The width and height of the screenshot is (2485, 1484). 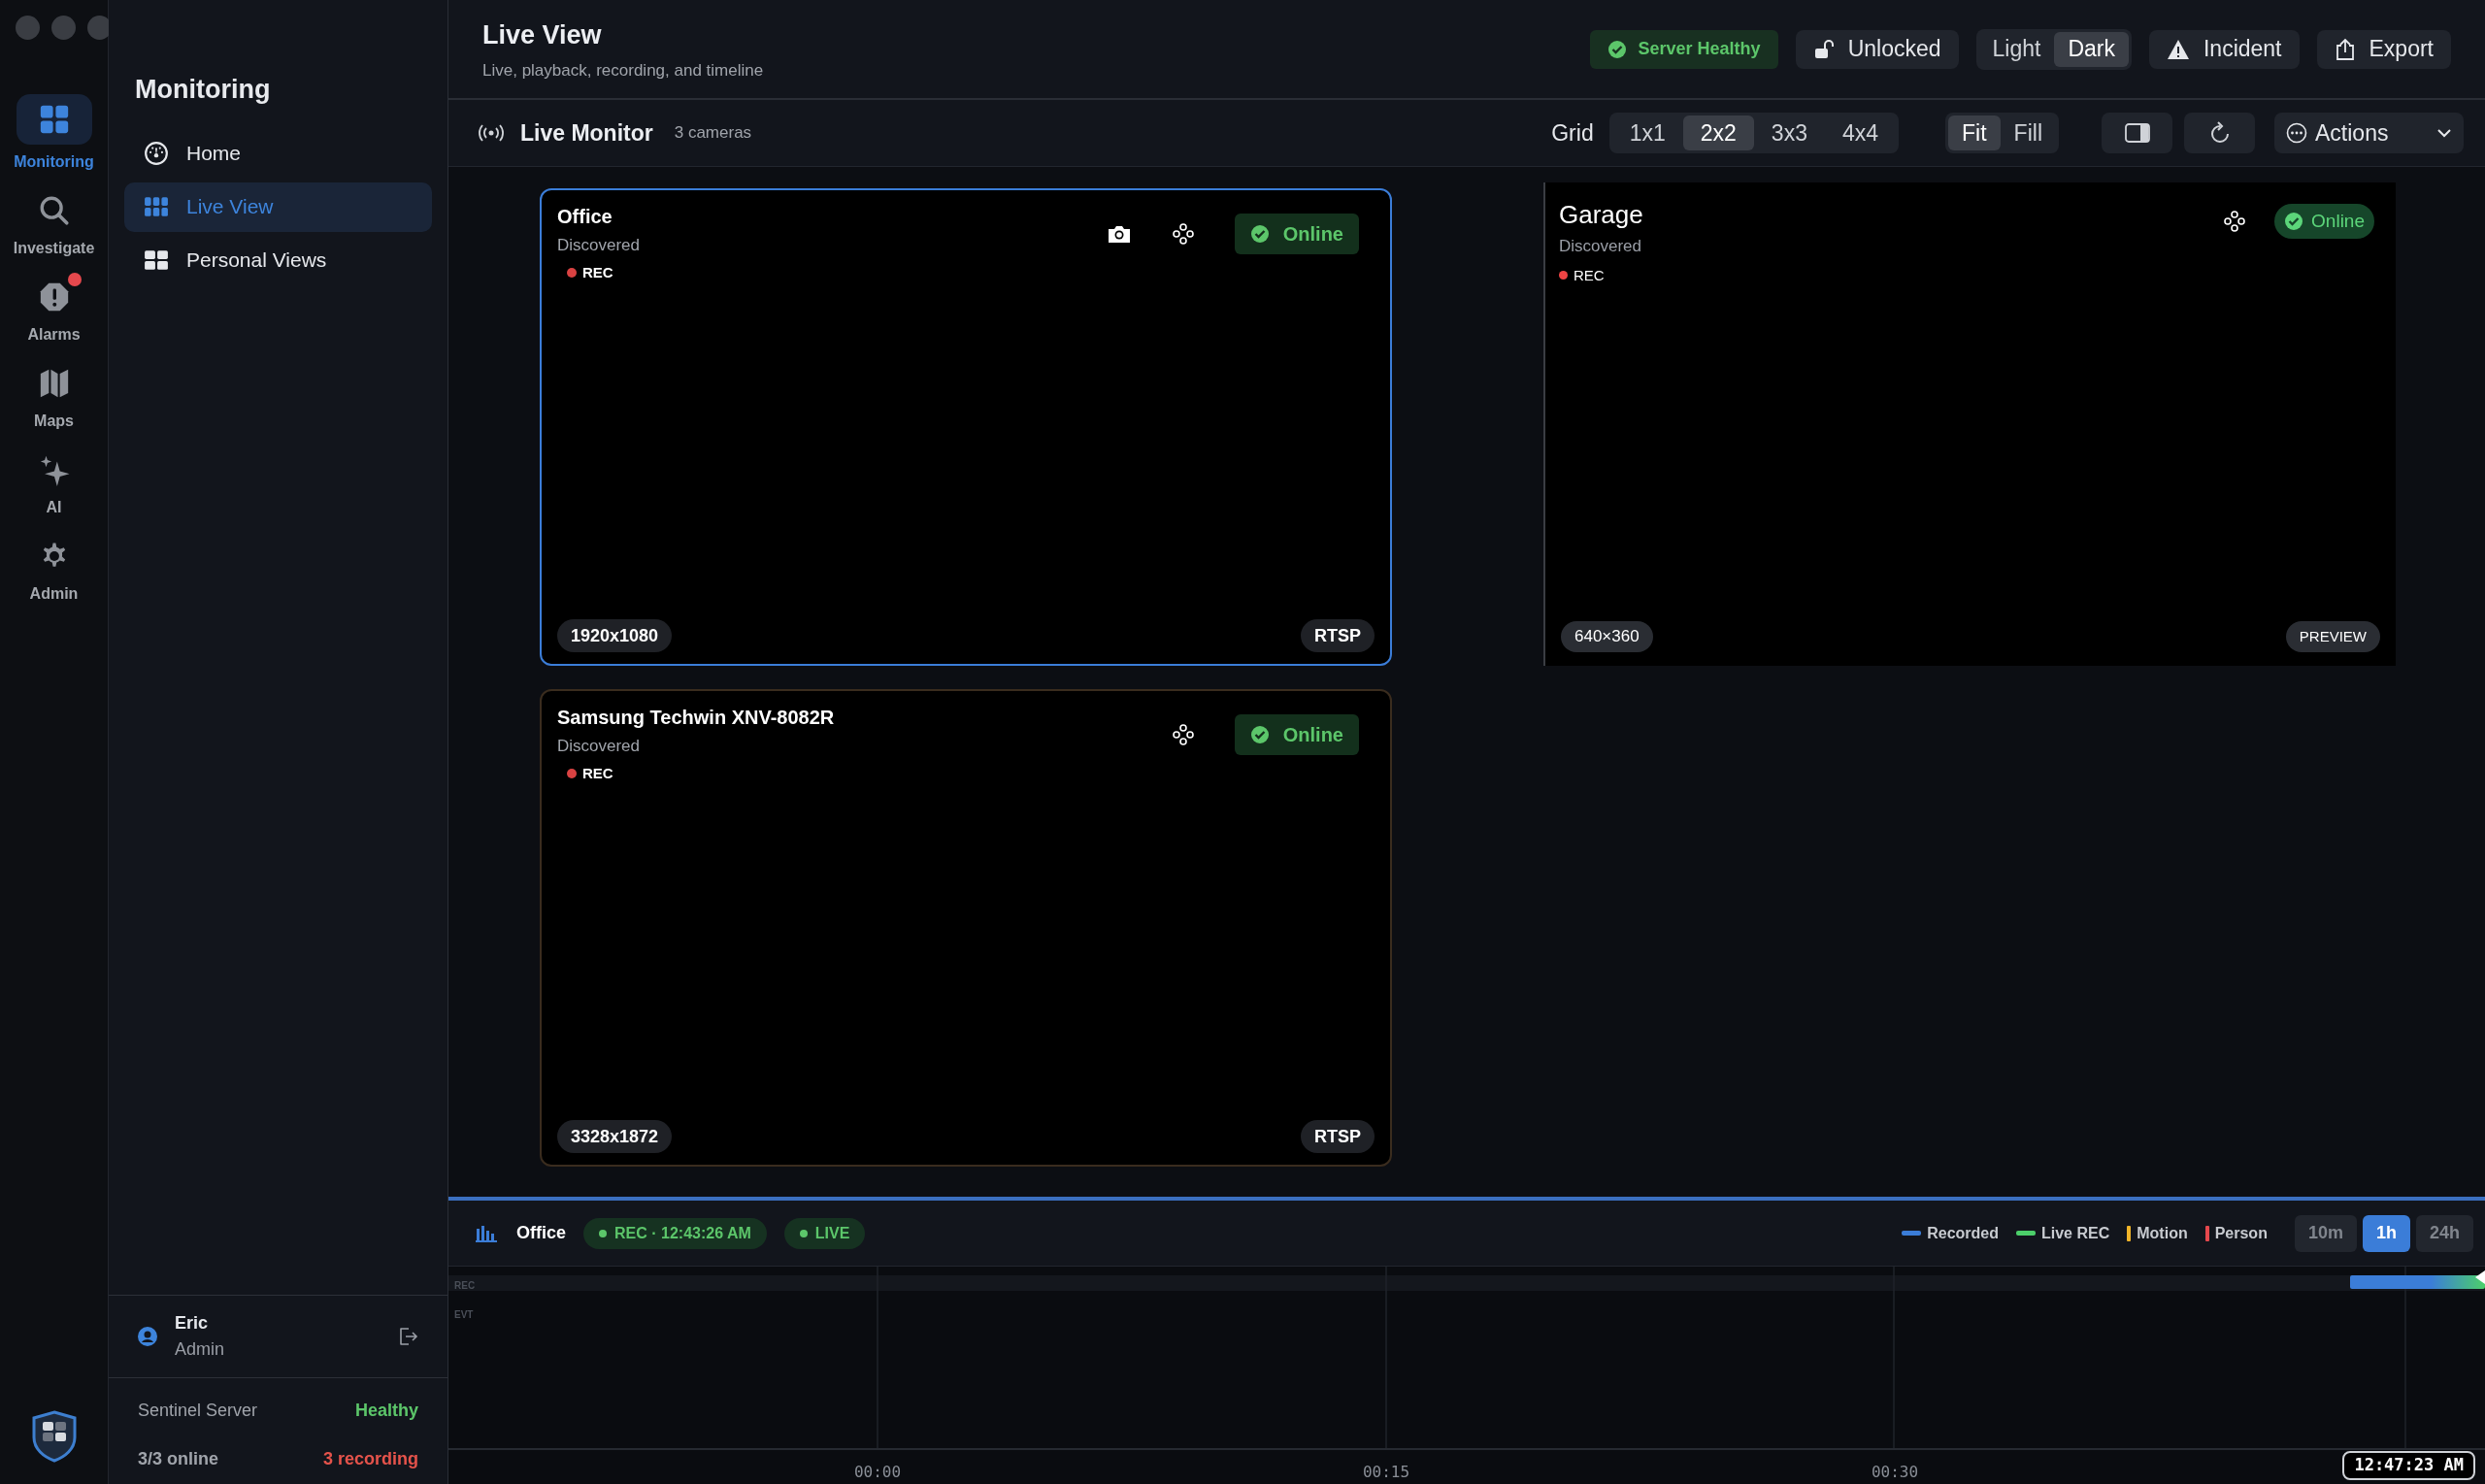 What do you see at coordinates (2325, 1233) in the screenshot?
I see `time-range-tab: 10m` at bounding box center [2325, 1233].